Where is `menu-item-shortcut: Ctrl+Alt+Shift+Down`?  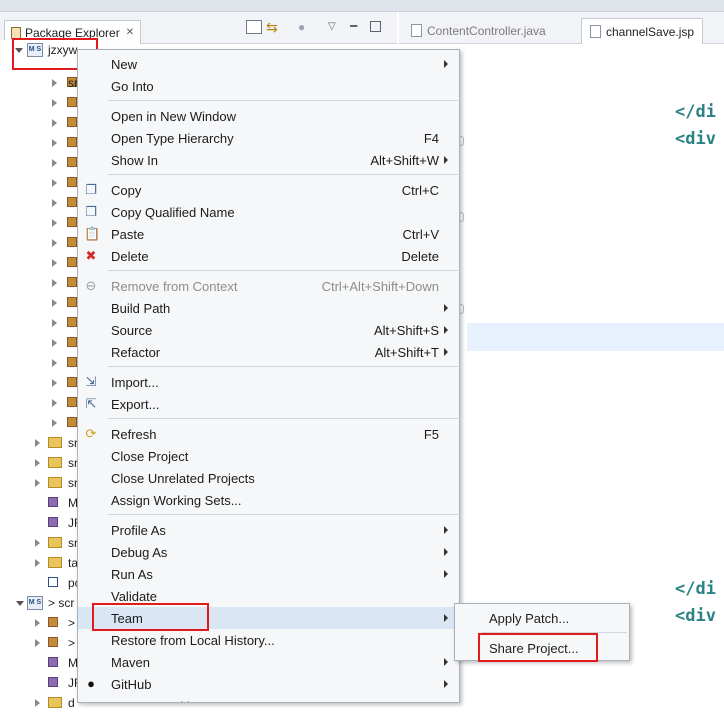
menu-item-shortcut: Ctrl+Alt+Shift+Down is located at coordinates (380, 286).